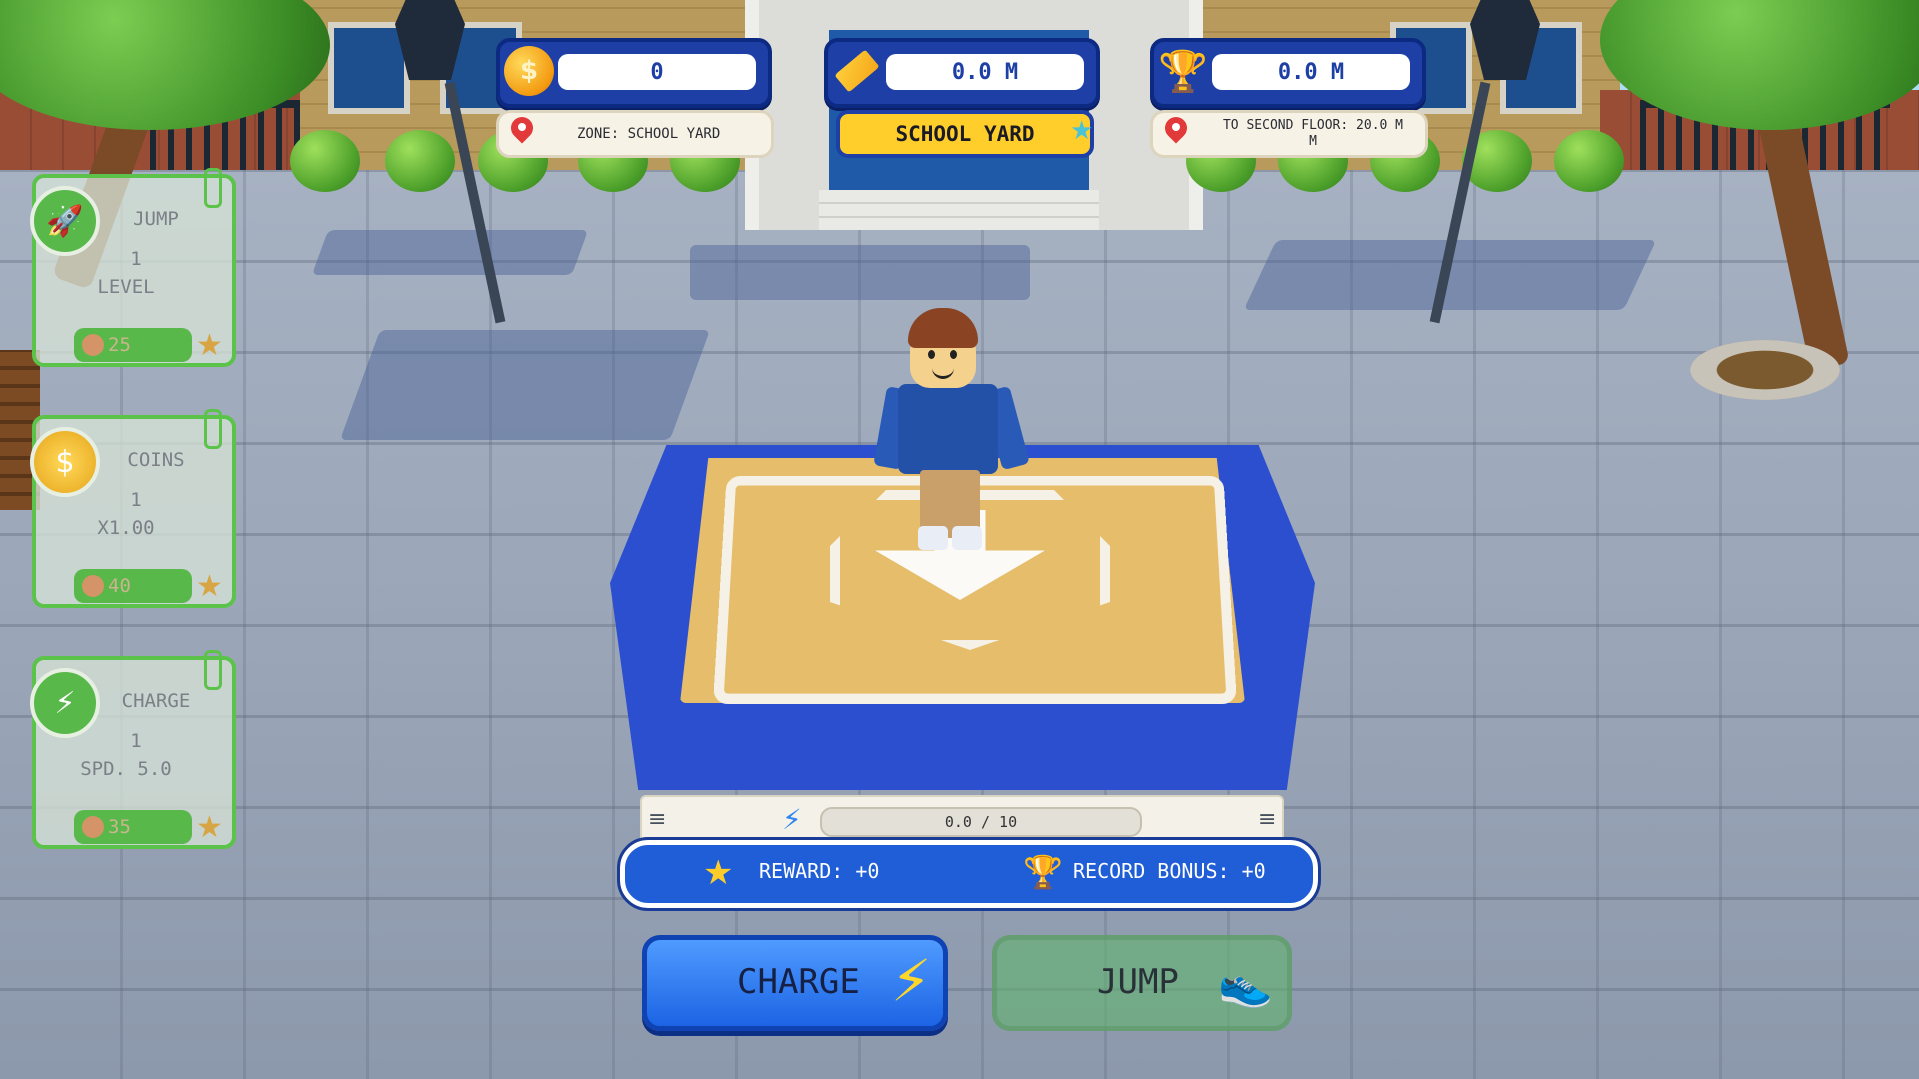  What do you see at coordinates (126, 528) in the screenshot?
I see `upgrade-detail: X1.00` at bounding box center [126, 528].